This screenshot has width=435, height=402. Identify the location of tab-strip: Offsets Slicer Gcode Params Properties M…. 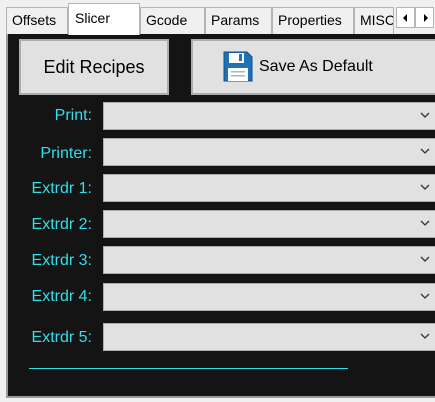
(217, 17).